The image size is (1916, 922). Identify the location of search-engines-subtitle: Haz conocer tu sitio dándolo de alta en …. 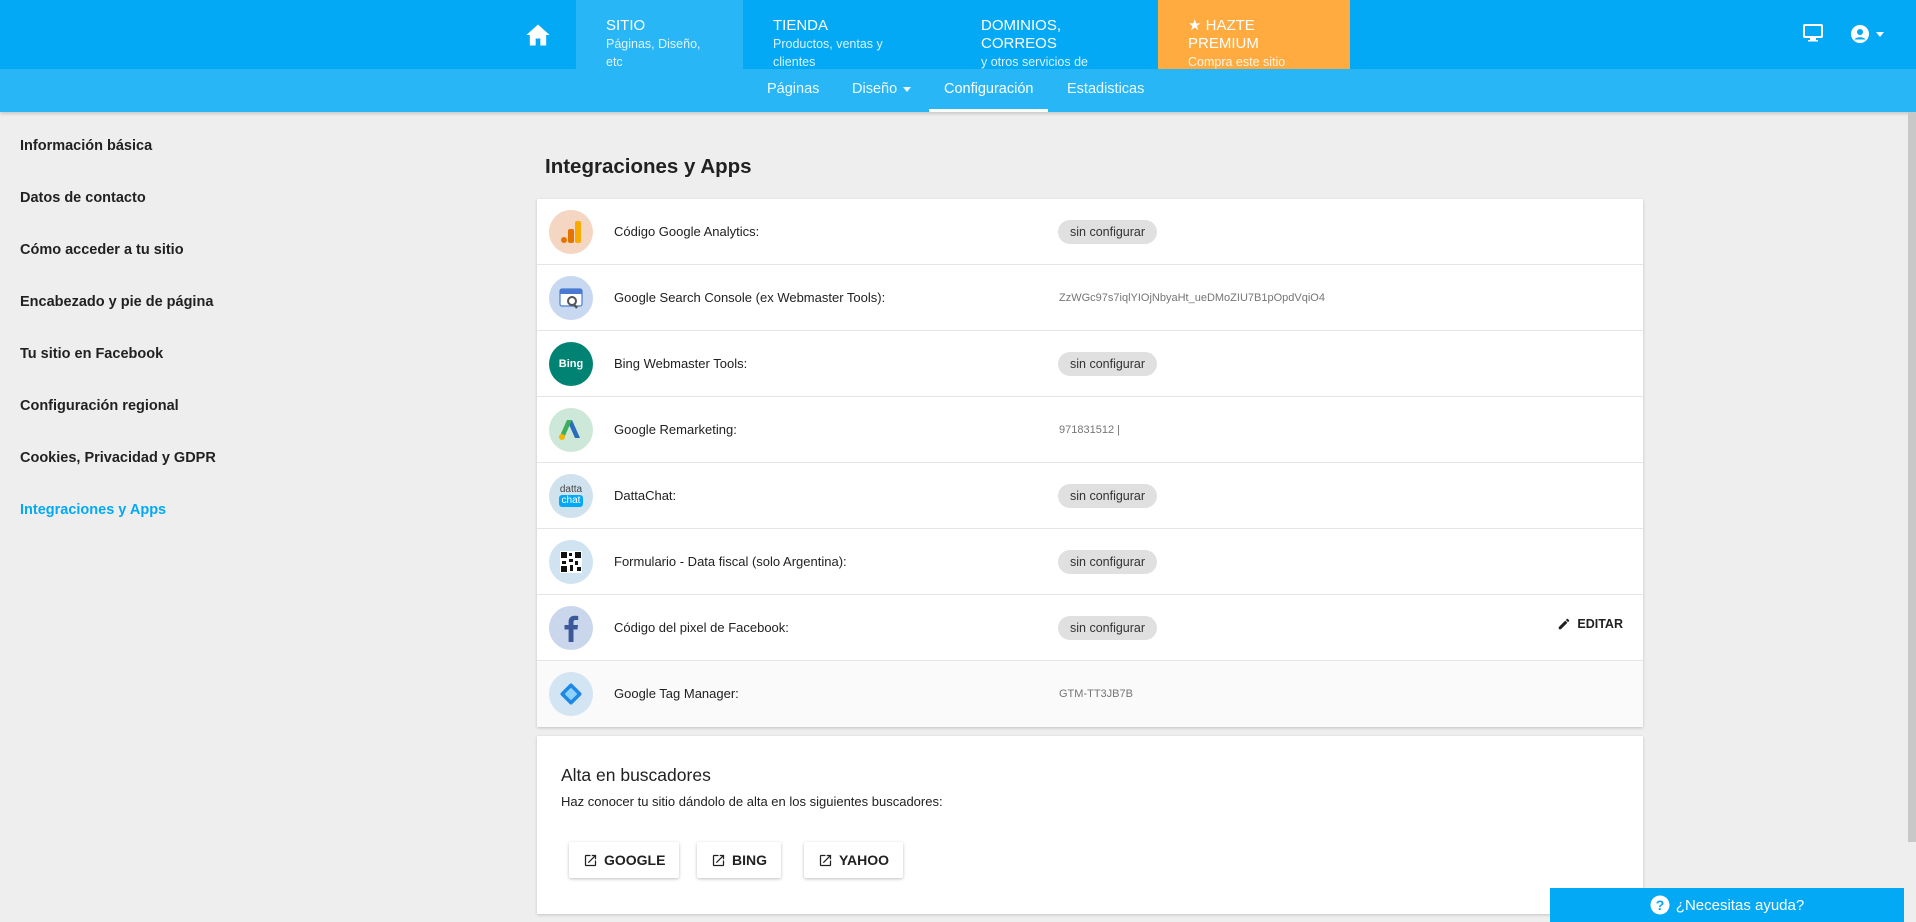
(752, 801).